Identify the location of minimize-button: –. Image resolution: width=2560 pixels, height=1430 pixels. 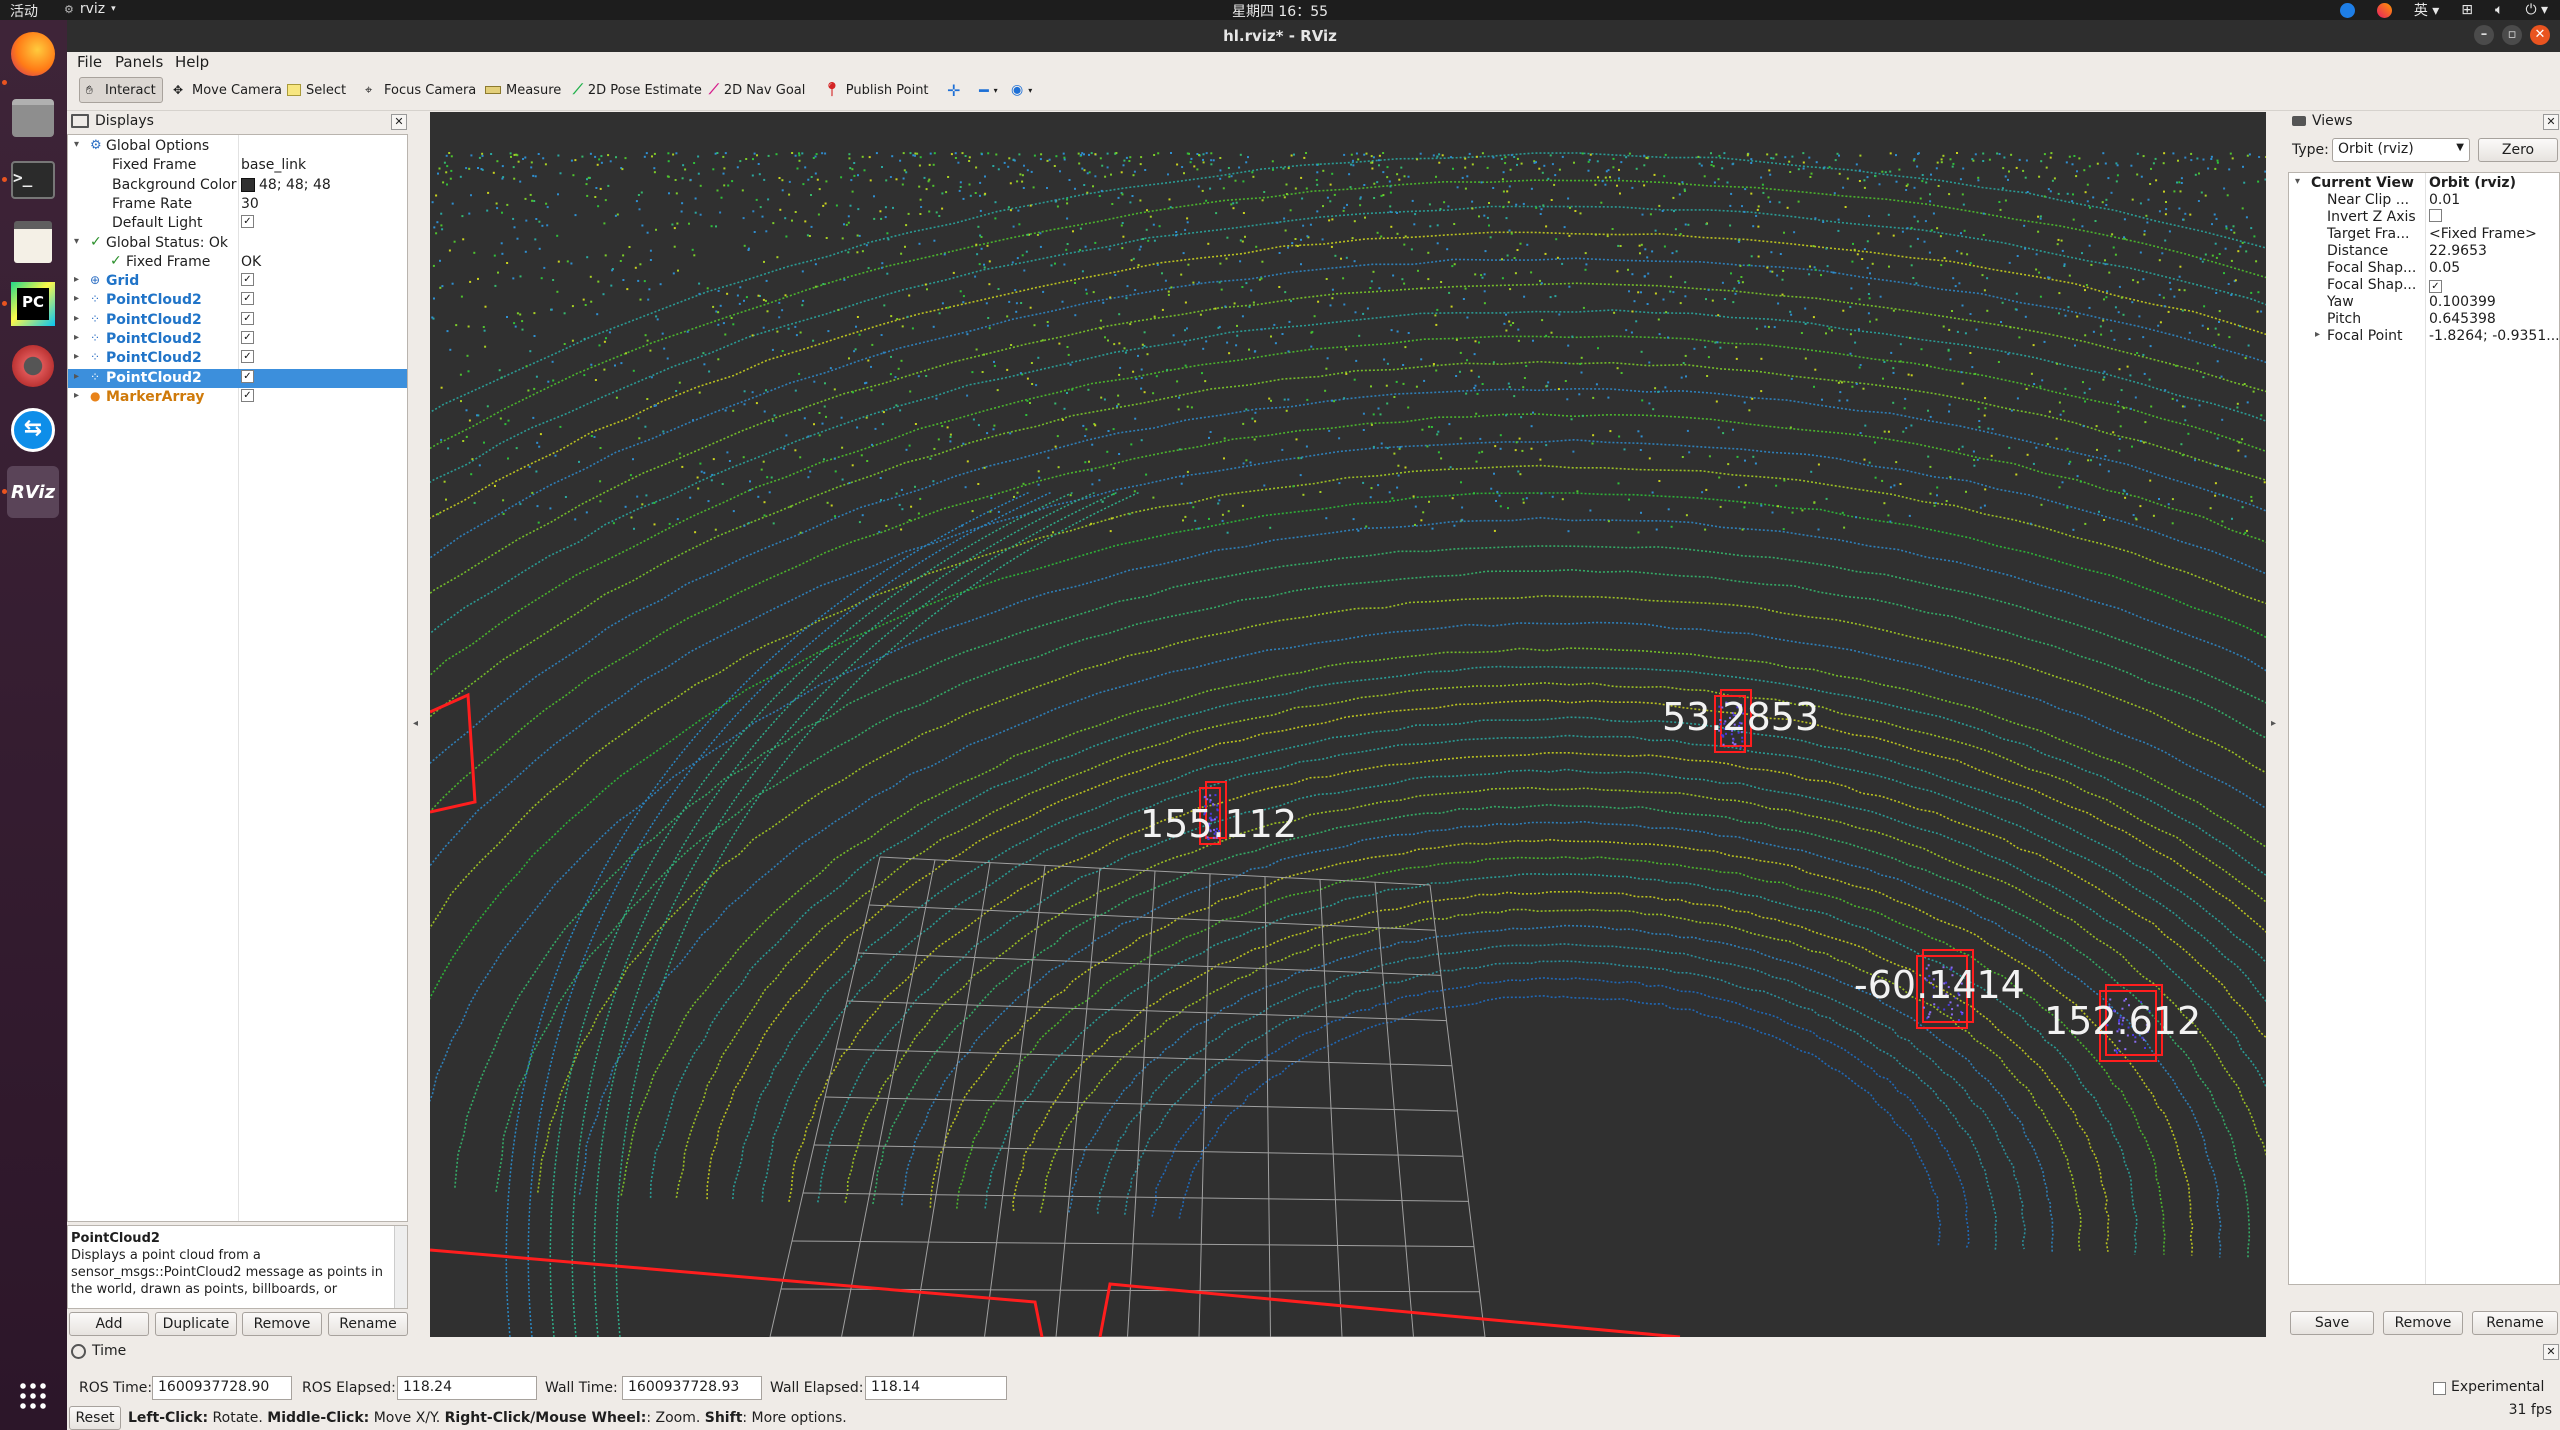
(2484, 35).